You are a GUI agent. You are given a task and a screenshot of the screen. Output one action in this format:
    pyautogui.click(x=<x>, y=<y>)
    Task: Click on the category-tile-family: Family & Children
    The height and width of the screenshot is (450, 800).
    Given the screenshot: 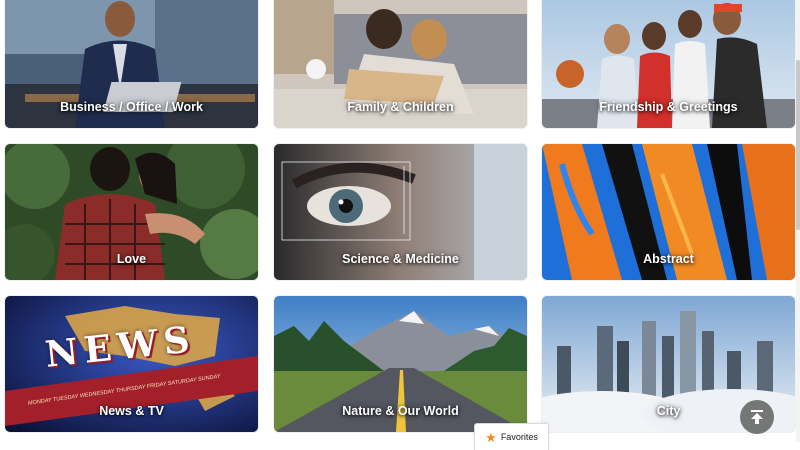 What is the action you would take?
    pyautogui.click(x=400, y=64)
    